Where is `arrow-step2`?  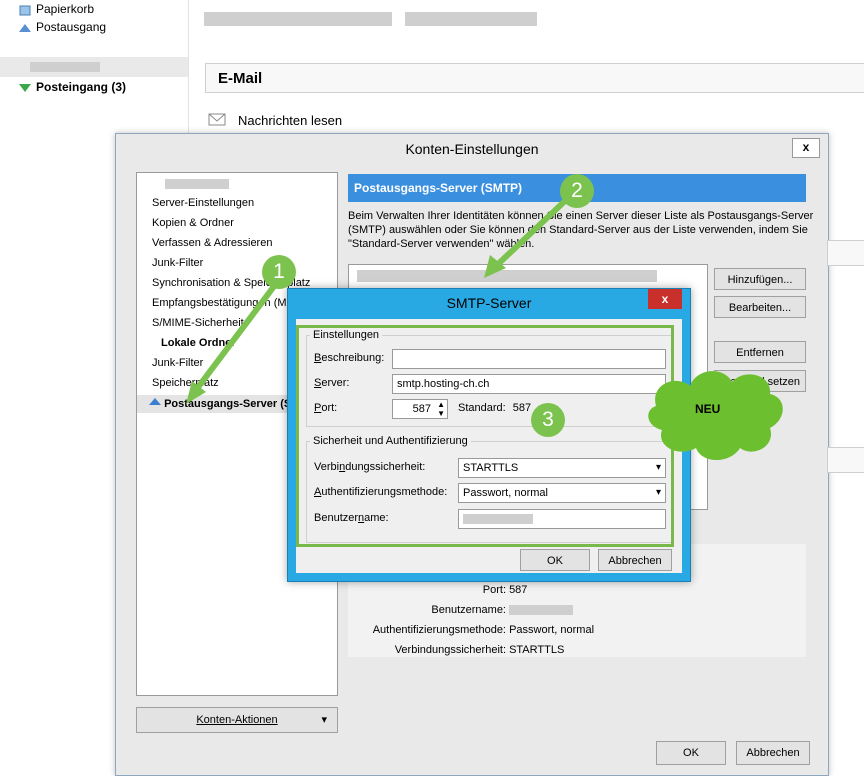
arrow-step2 is located at coordinates (531, 233).